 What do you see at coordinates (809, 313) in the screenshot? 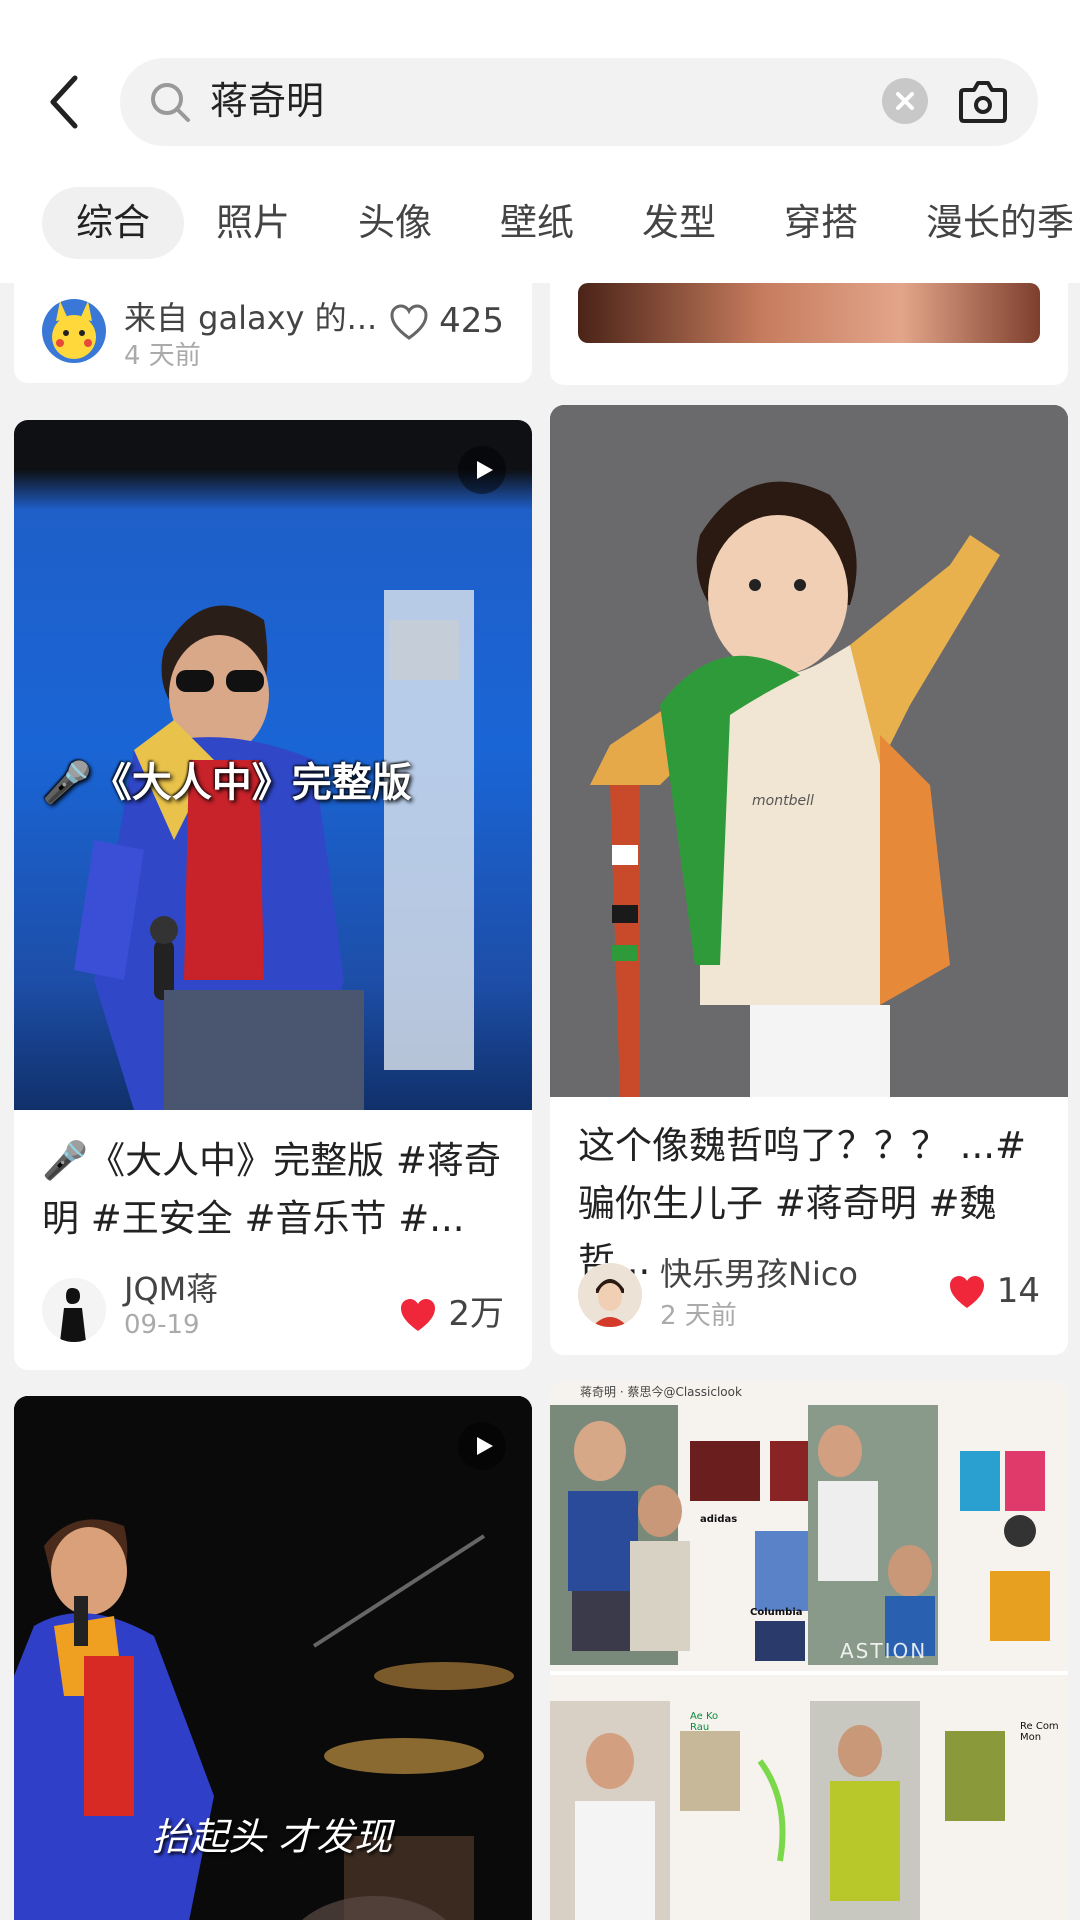
I see `cover-image` at bounding box center [809, 313].